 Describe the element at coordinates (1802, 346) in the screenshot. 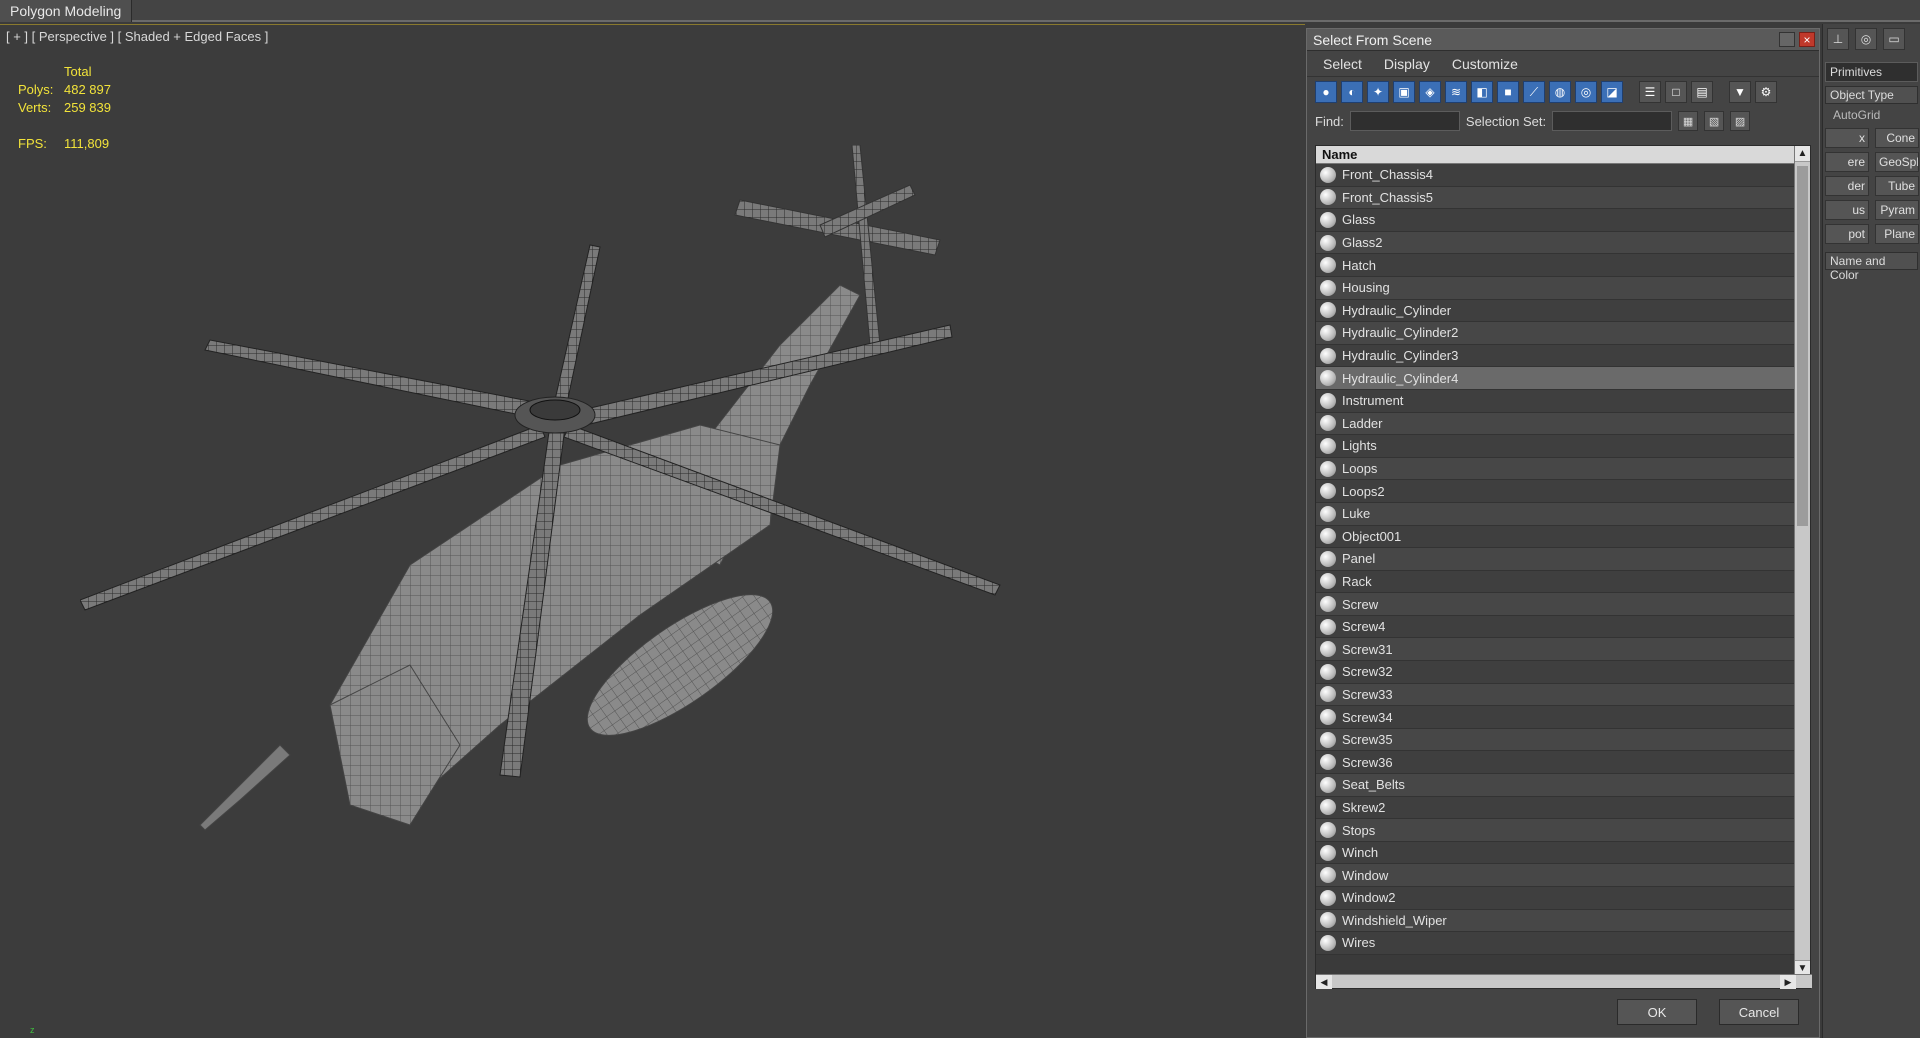

I see `scroll-thumb` at that location.